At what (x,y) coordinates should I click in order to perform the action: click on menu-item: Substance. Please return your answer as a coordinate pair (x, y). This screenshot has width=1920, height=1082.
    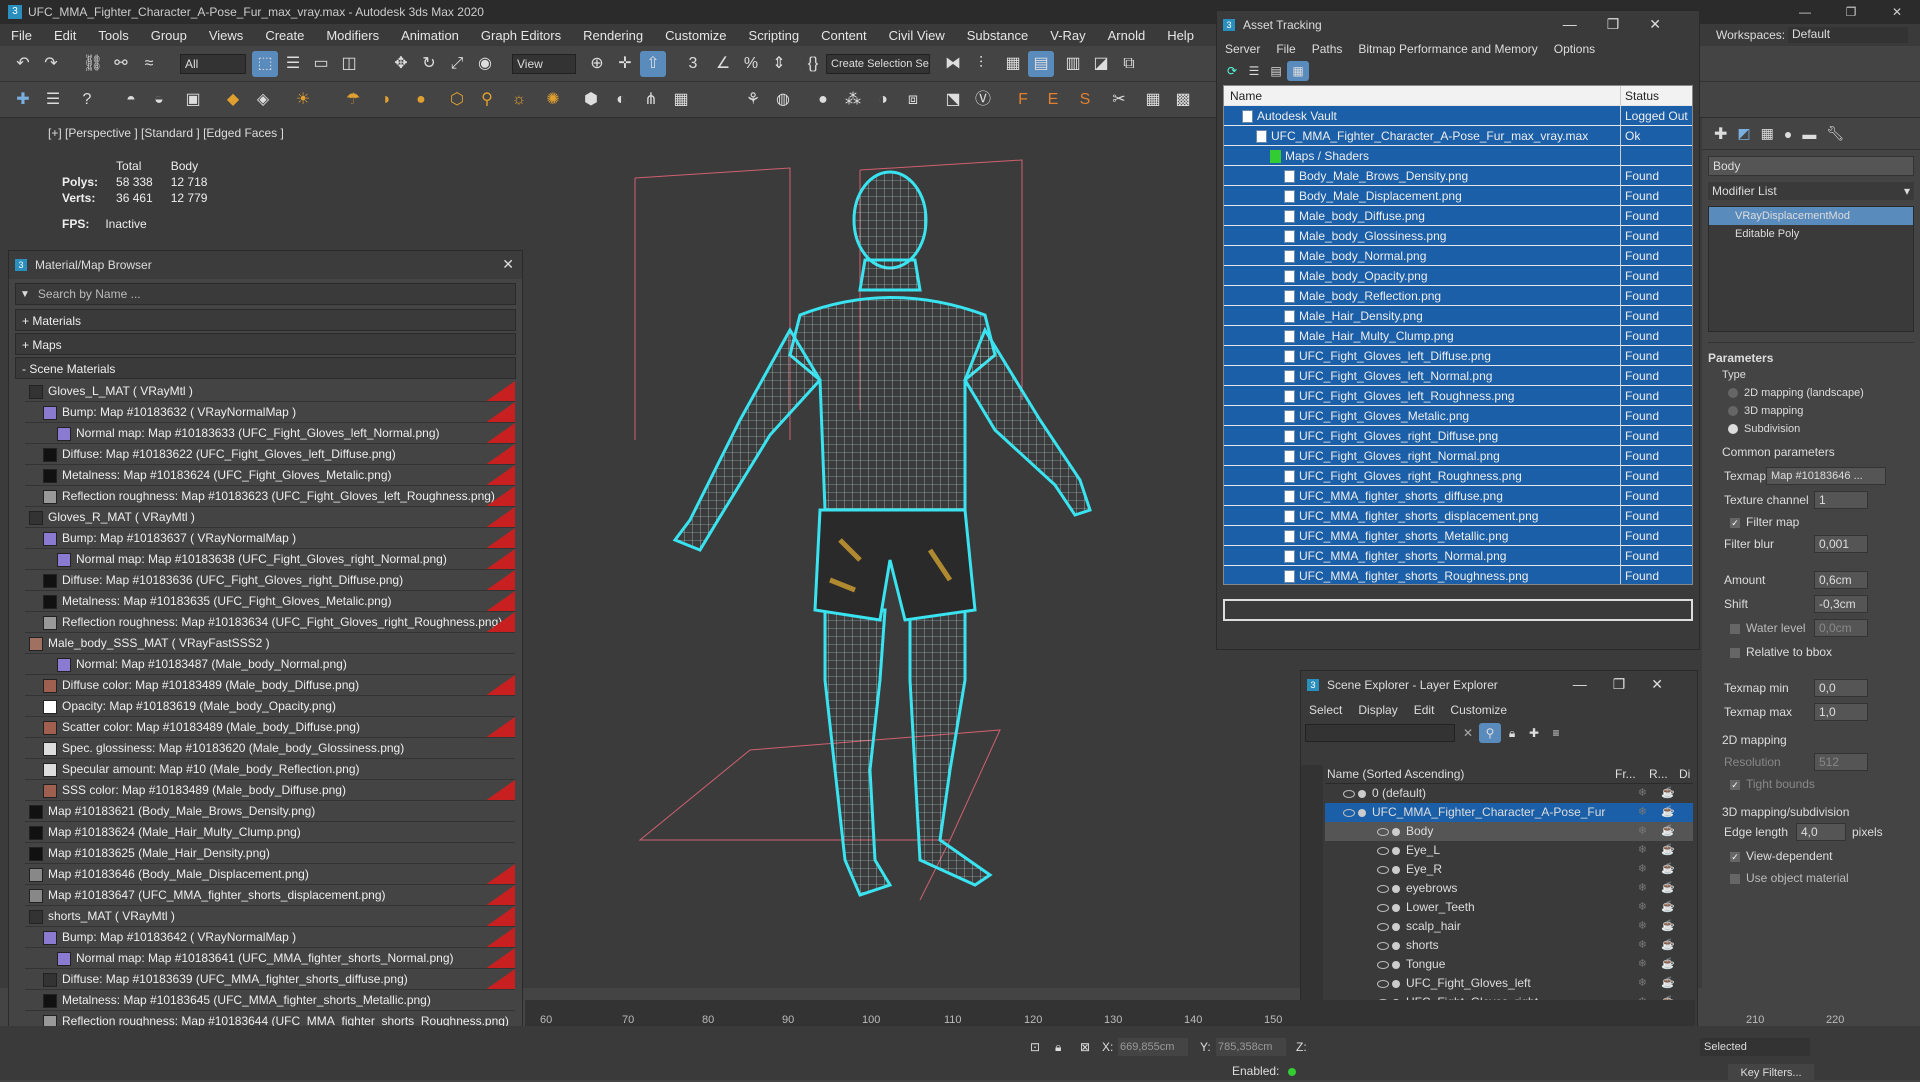
    Looking at the image, I should click on (997, 35).